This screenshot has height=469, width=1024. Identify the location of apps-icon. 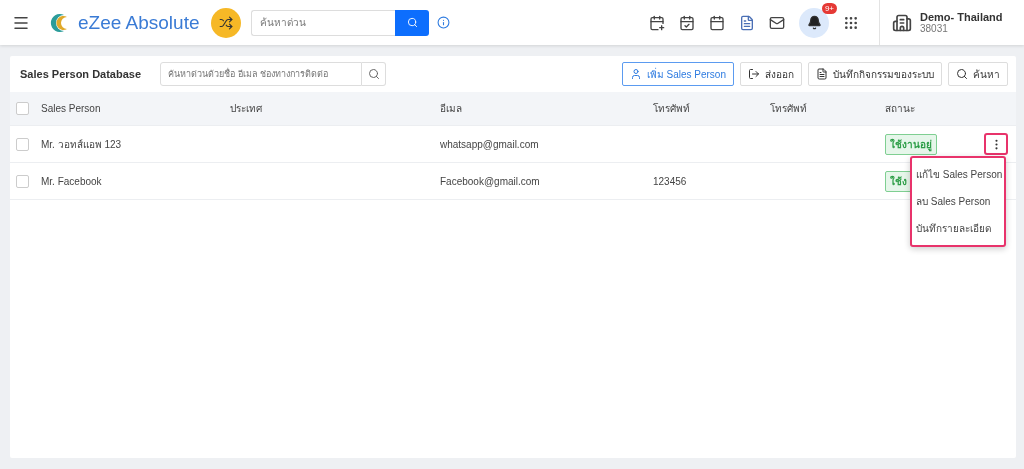
(851, 22).